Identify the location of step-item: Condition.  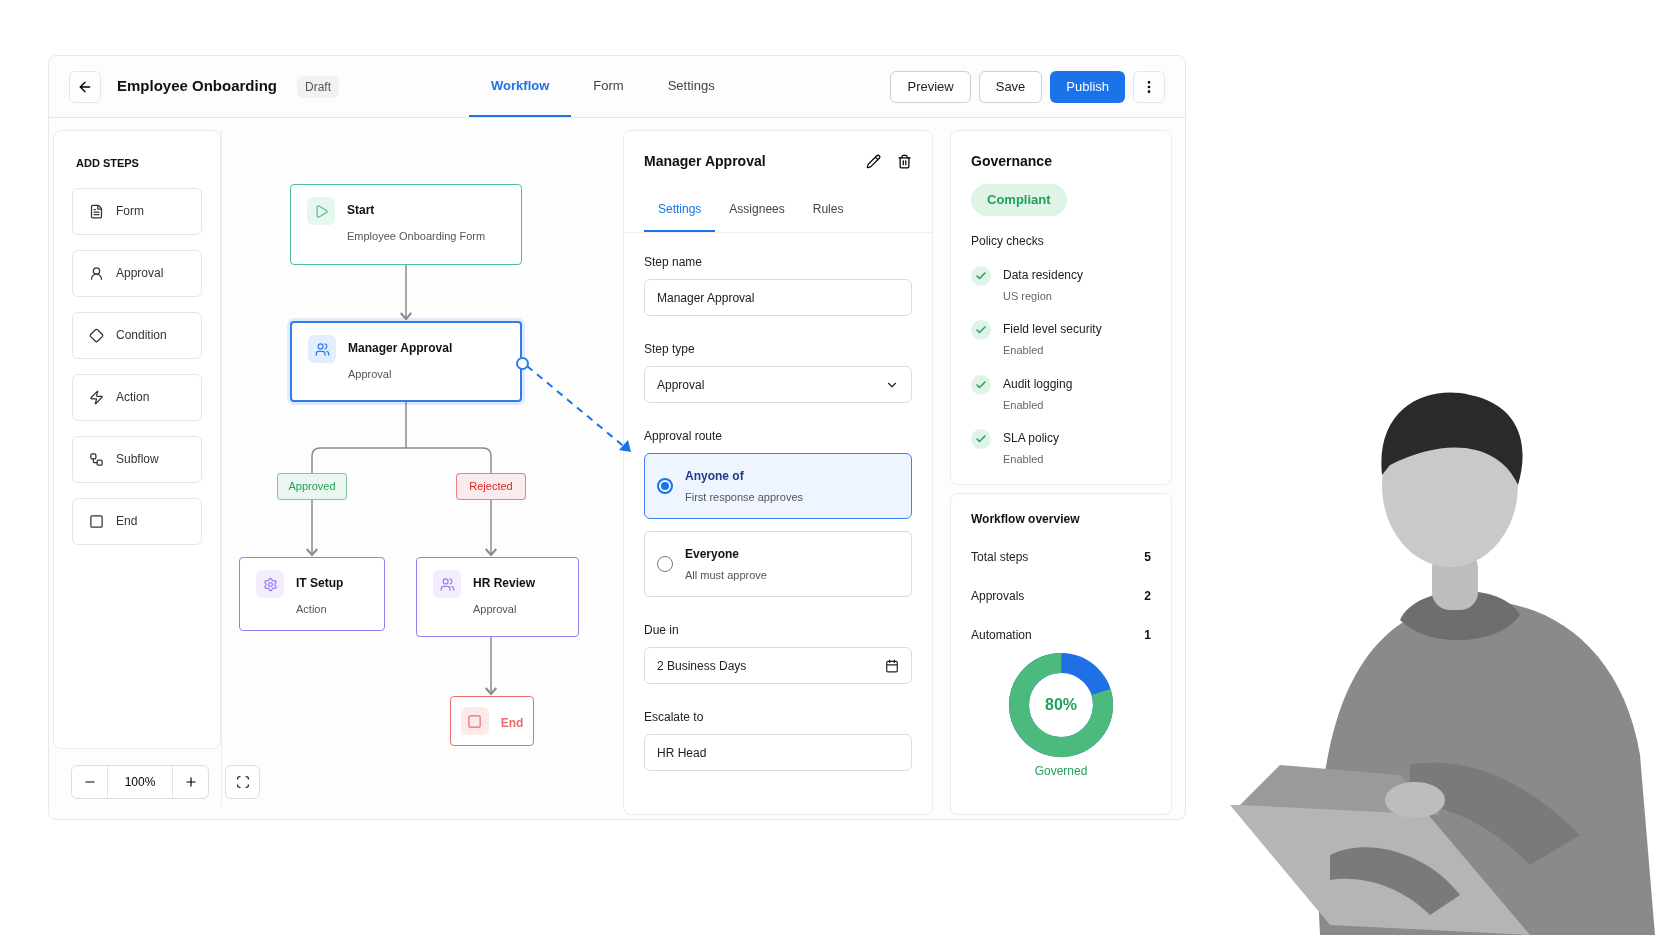
(137, 335).